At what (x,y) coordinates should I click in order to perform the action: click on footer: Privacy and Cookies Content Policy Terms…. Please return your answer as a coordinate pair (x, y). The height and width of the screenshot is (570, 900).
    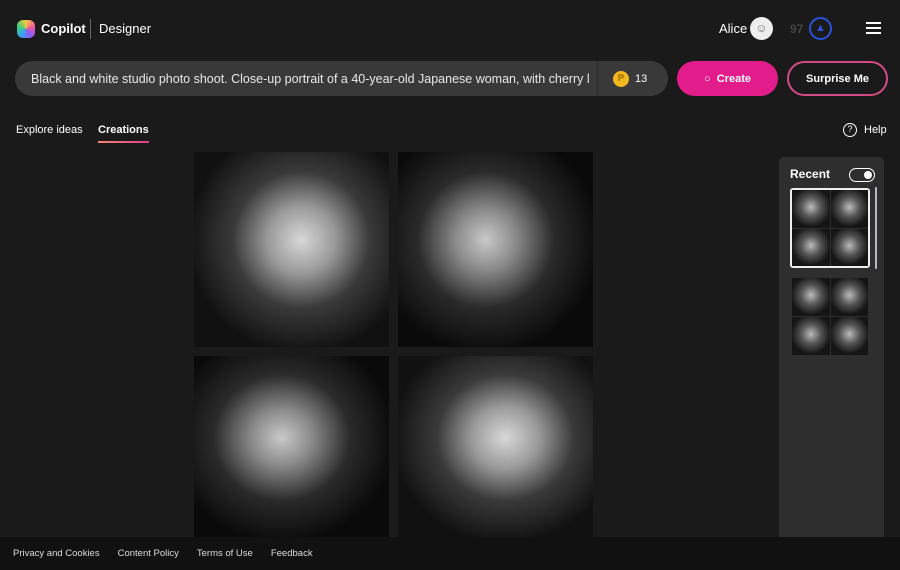
    Looking at the image, I should click on (450, 553).